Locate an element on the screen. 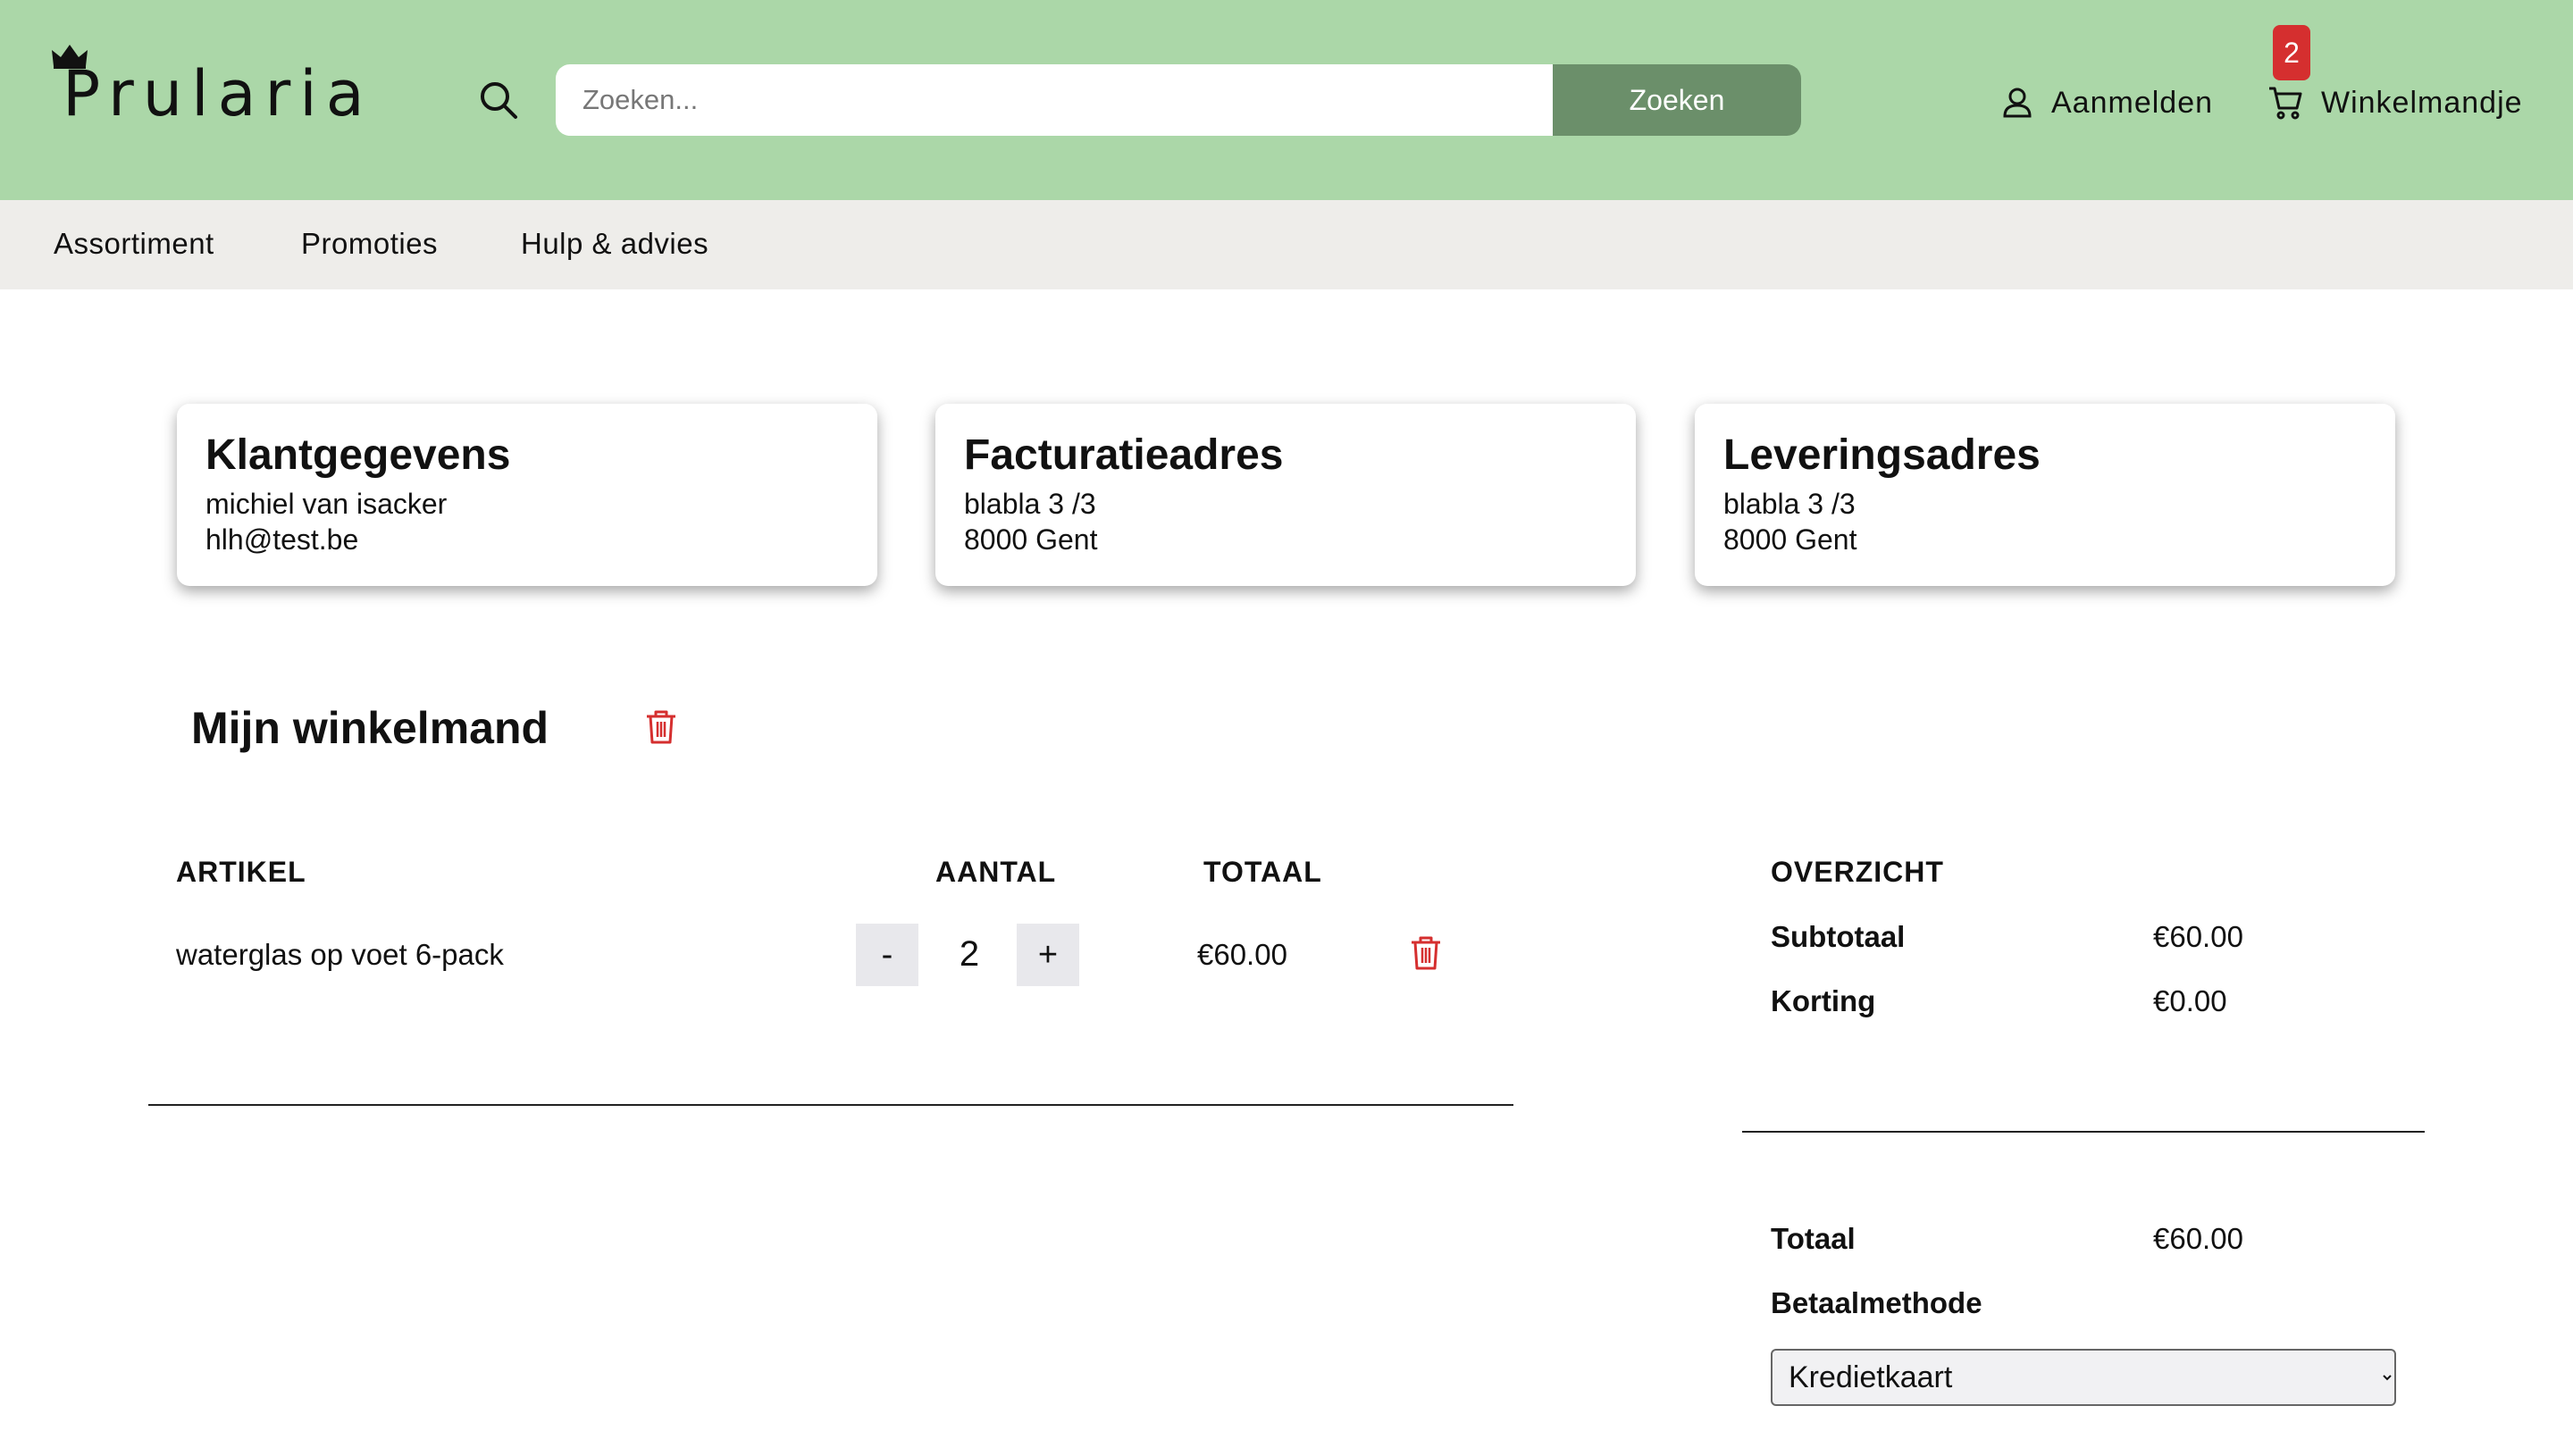 Image resolution: width=2573 pixels, height=1456 pixels. cart-count-badge: 2 is located at coordinates (2291, 52).